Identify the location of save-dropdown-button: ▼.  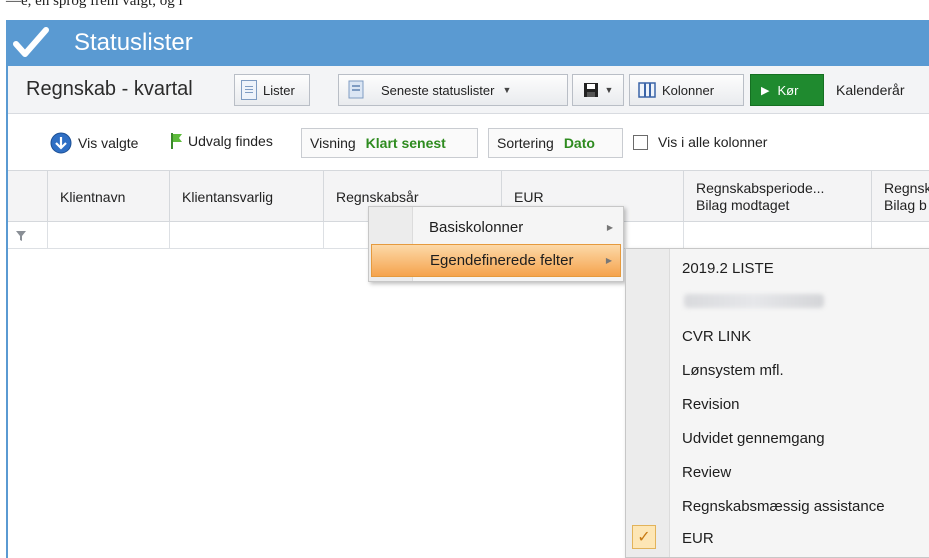
(598, 90).